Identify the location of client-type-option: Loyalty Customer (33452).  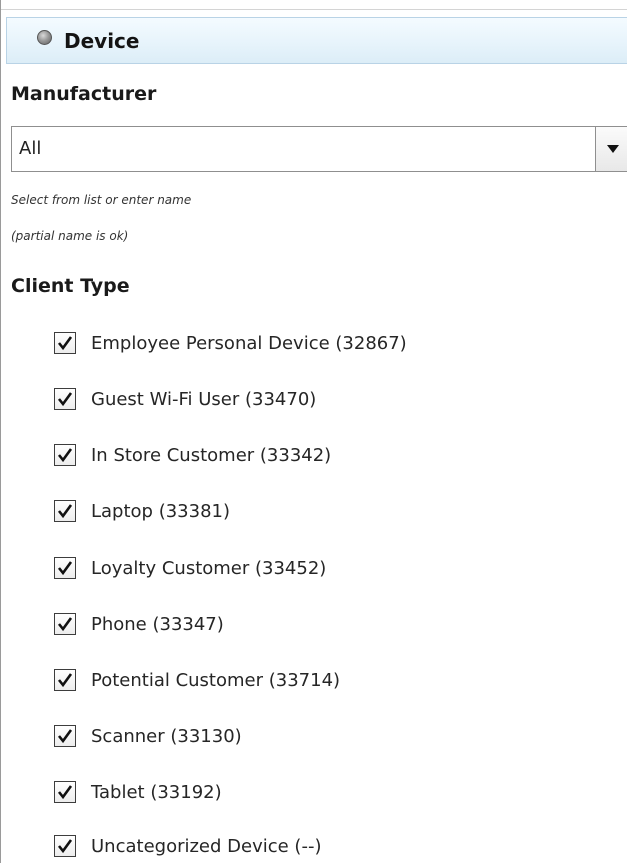
(334, 568).